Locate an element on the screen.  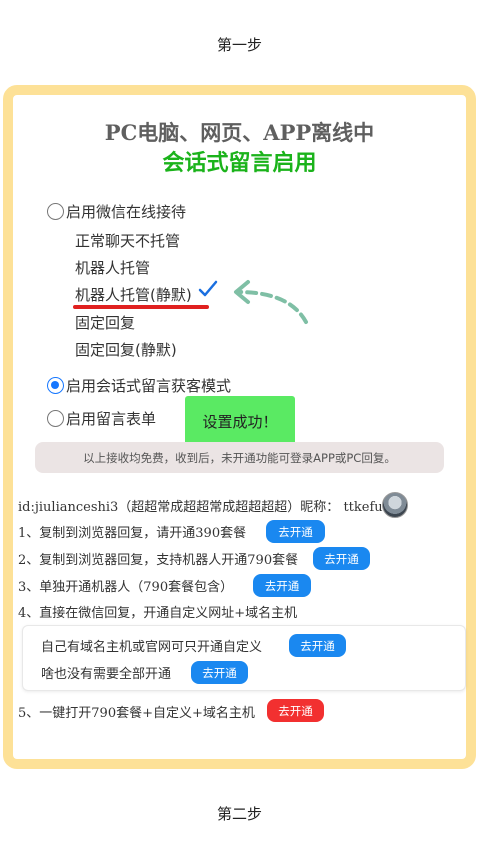
sub-option-fixed-reply-silent: 固定回复(静默) is located at coordinates (126, 349).